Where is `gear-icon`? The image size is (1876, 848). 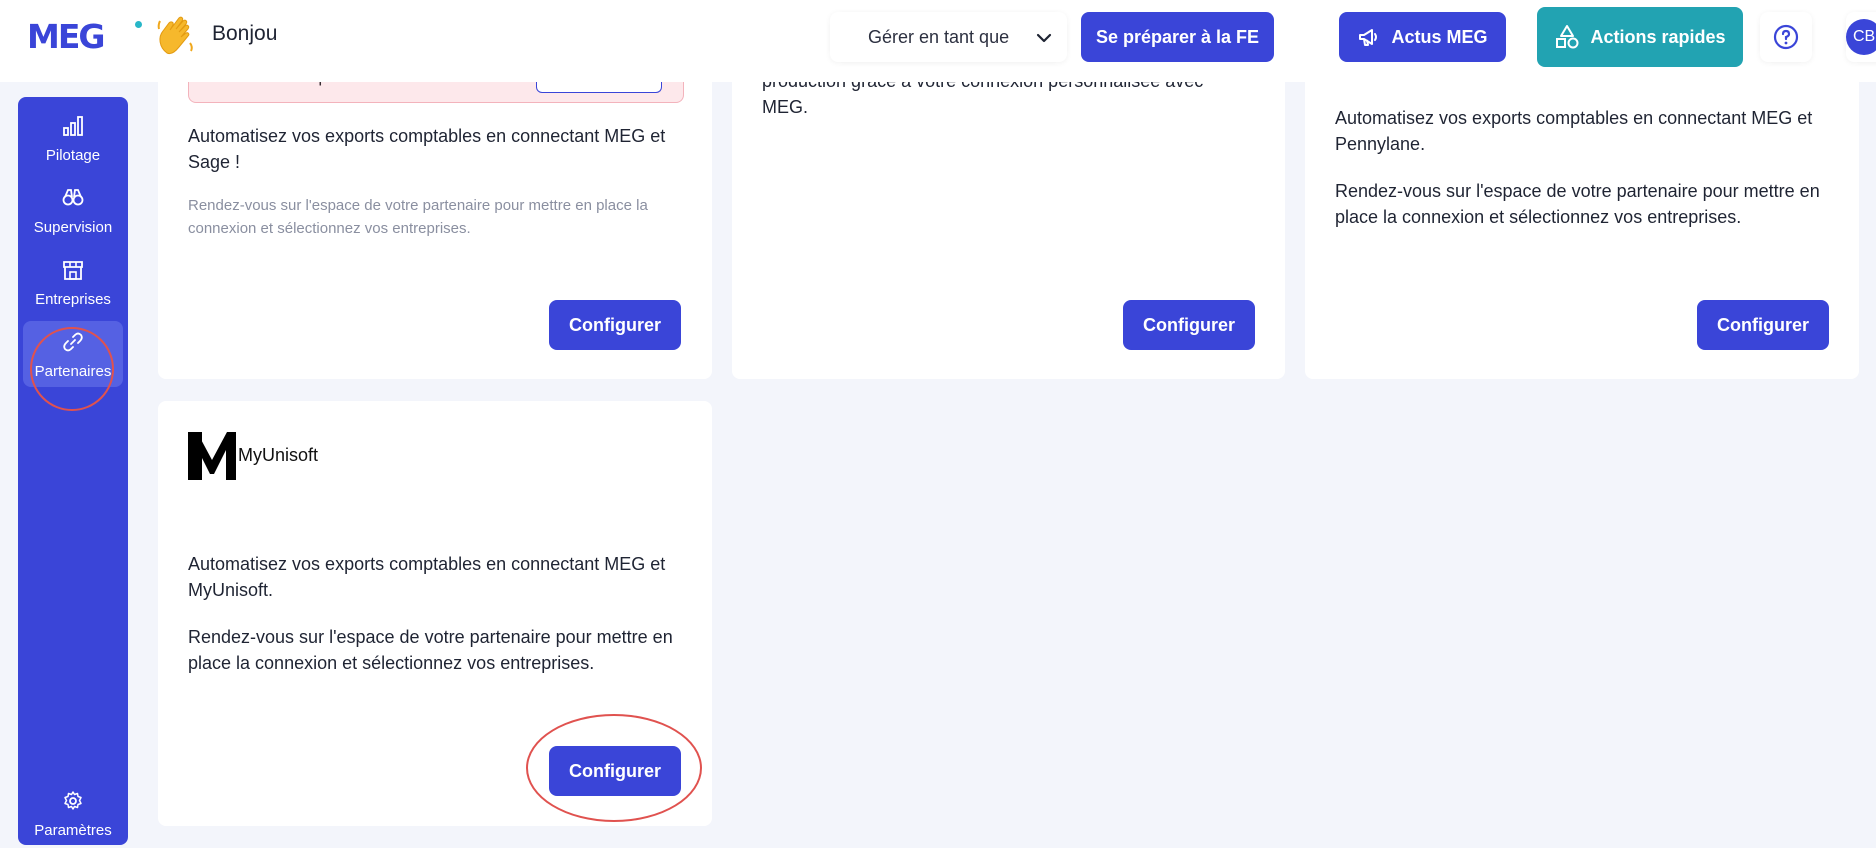
gear-icon is located at coordinates (73, 800).